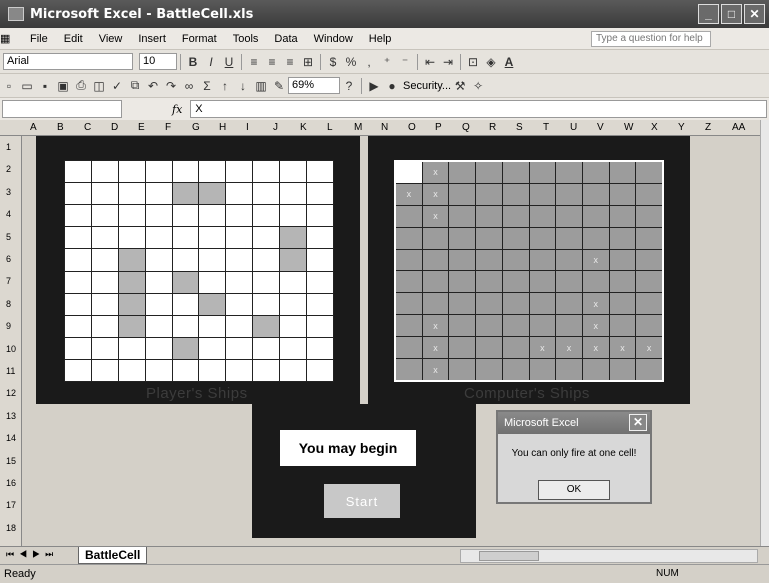 The image size is (769, 583). I want to click on merge-center-icon: ⊞, so click(308, 62).